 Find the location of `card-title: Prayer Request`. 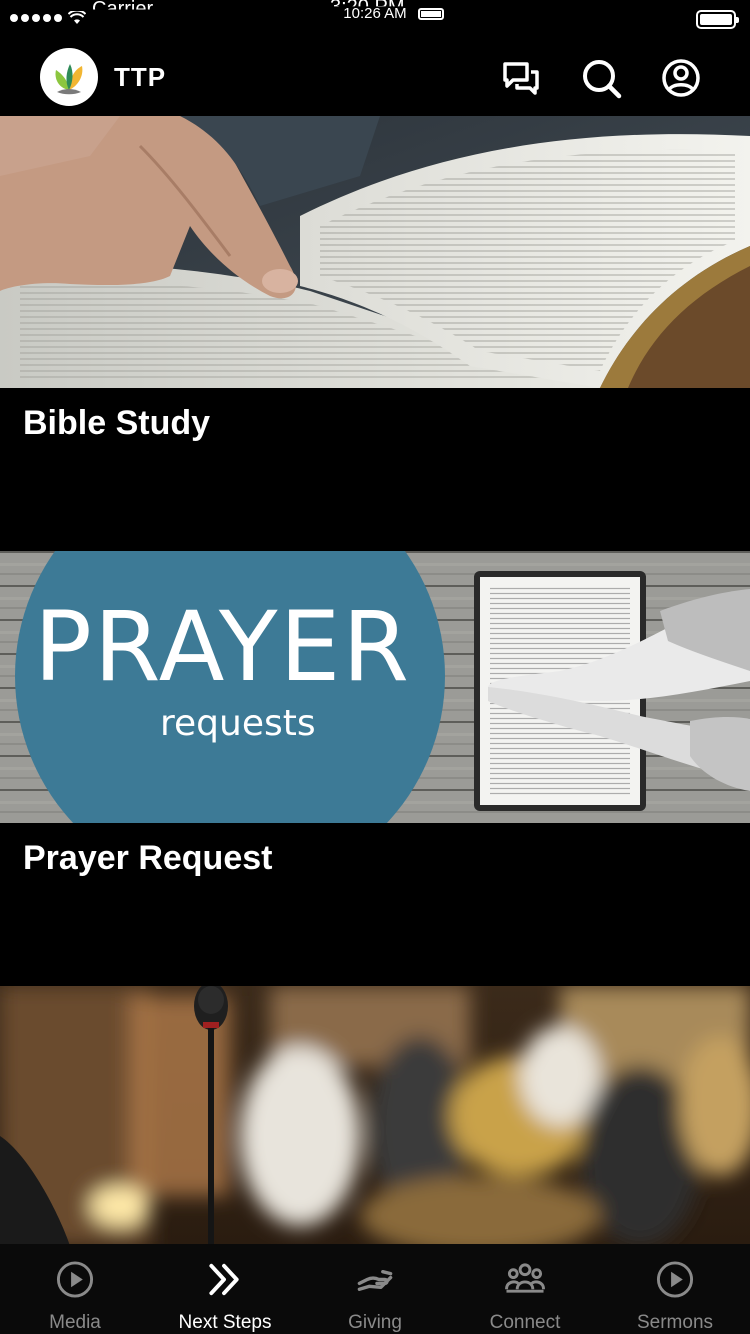

card-title: Prayer Request is located at coordinates (148, 858).